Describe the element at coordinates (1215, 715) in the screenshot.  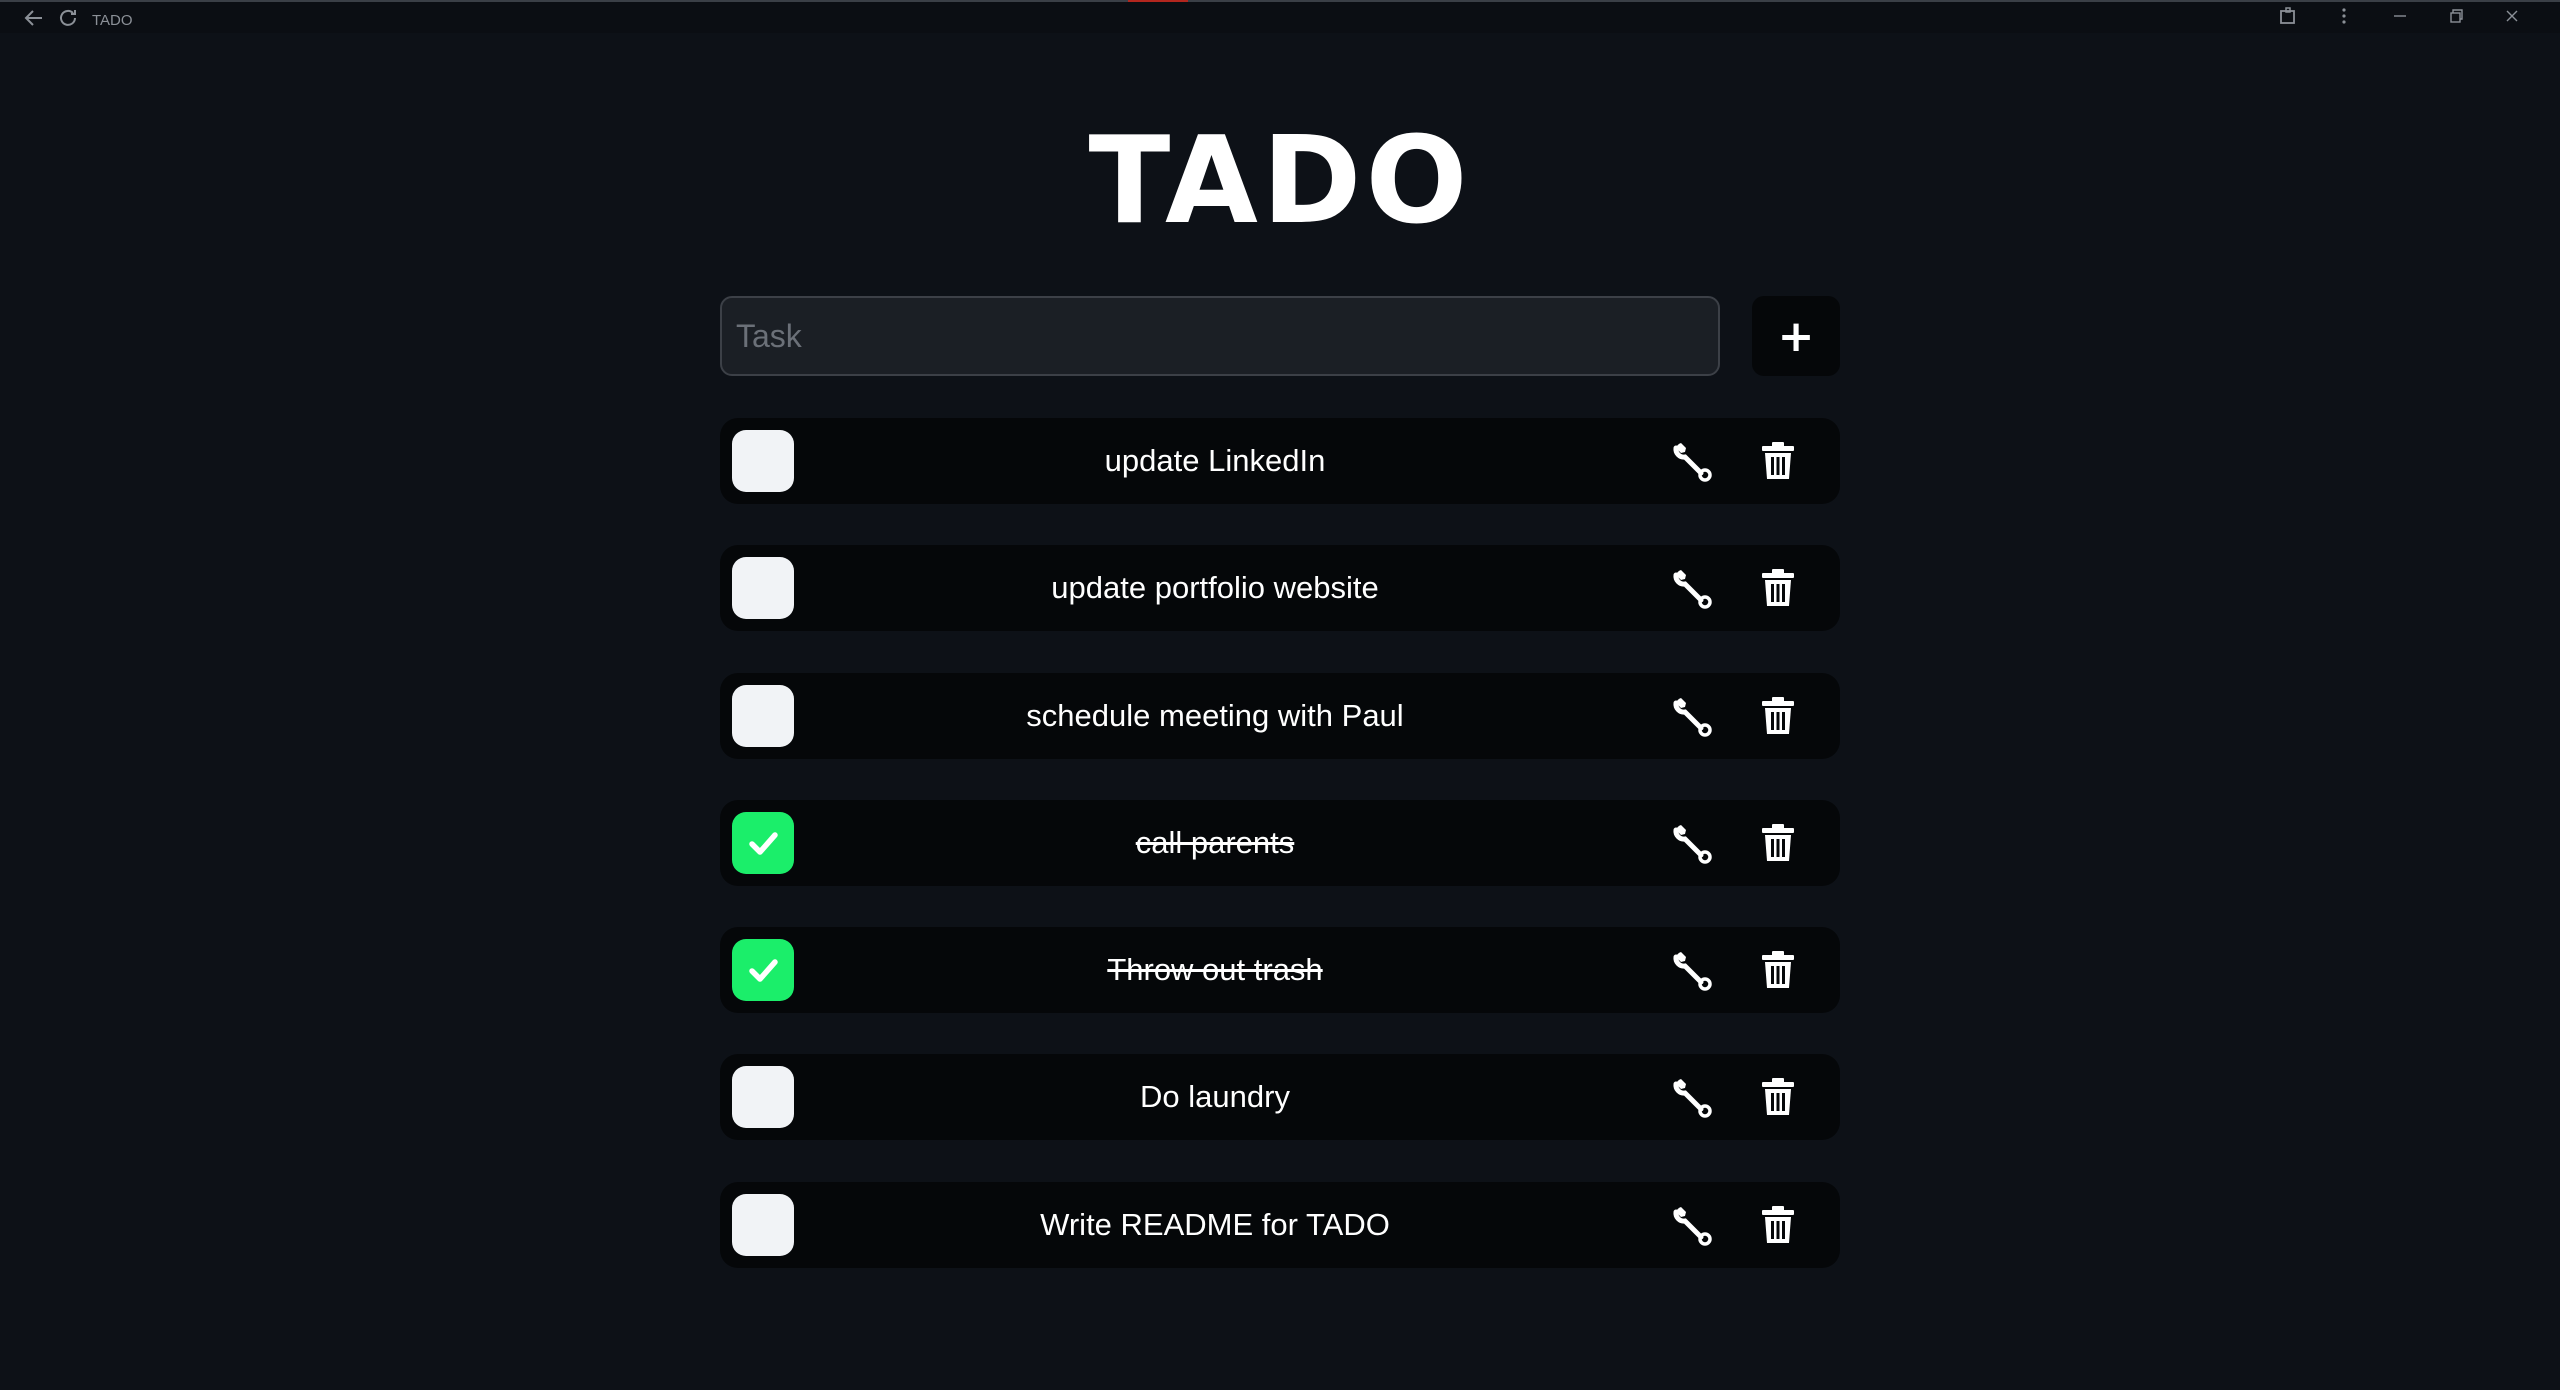
I see `task-label: schedule meeting with Paul` at that location.